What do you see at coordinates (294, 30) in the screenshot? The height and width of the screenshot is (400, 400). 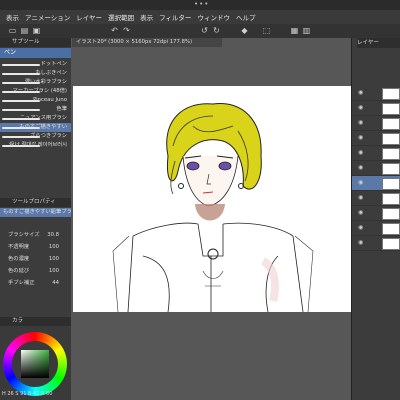 I see `grid-icon: ▦` at bounding box center [294, 30].